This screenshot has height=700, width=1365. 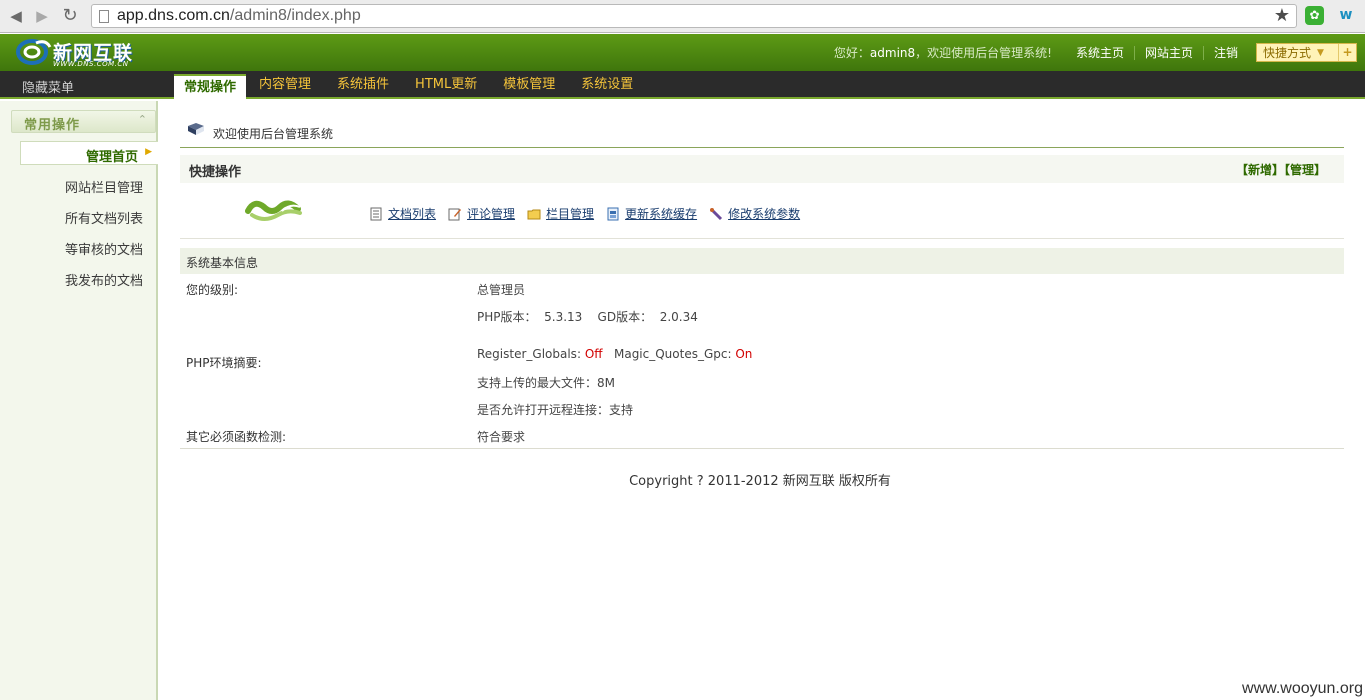 I want to click on quick-link-label: 修改系统参数, so click(x=764, y=214).